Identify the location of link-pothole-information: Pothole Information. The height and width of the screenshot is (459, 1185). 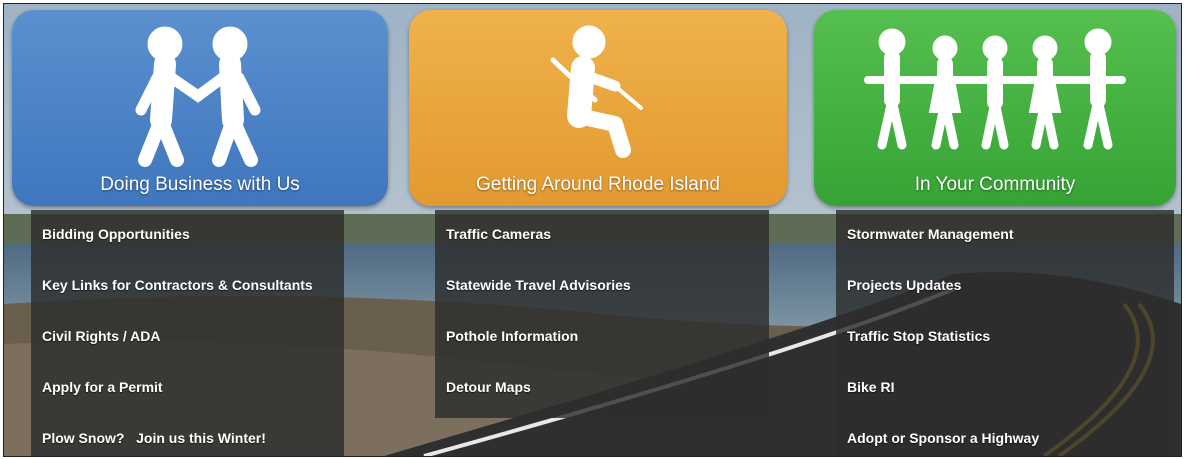
(602, 337).